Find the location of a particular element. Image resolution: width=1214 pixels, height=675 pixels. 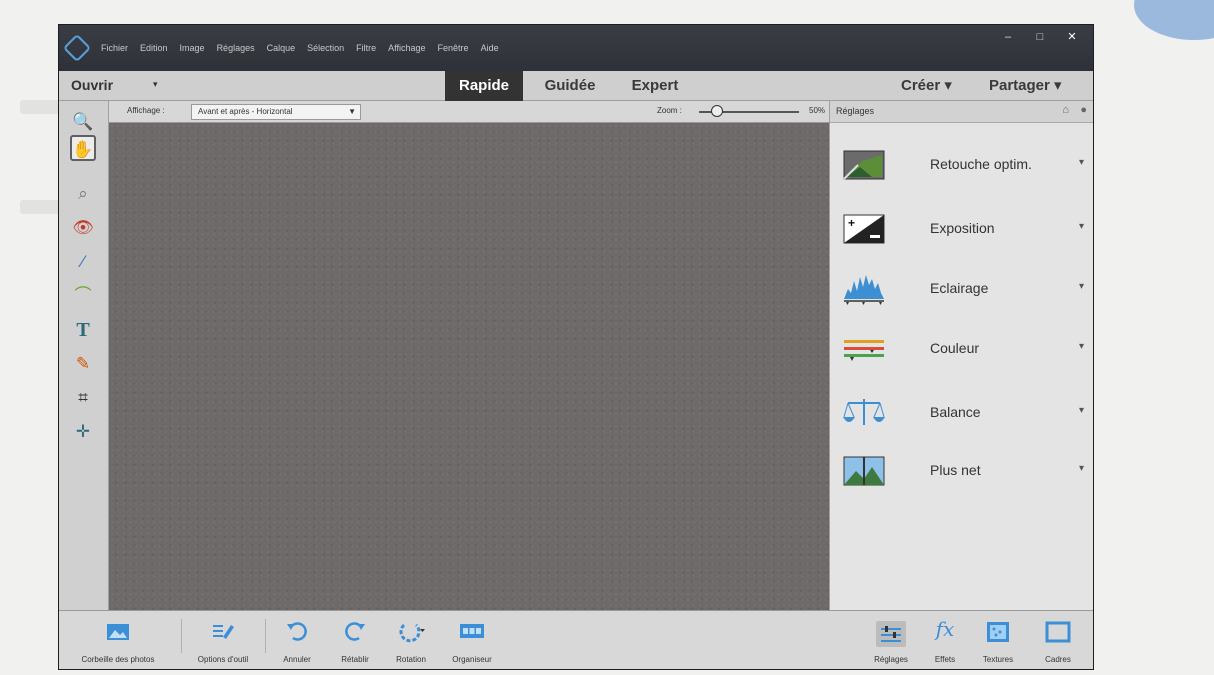

textures-button: Textures is located at coordinates (998, 640).